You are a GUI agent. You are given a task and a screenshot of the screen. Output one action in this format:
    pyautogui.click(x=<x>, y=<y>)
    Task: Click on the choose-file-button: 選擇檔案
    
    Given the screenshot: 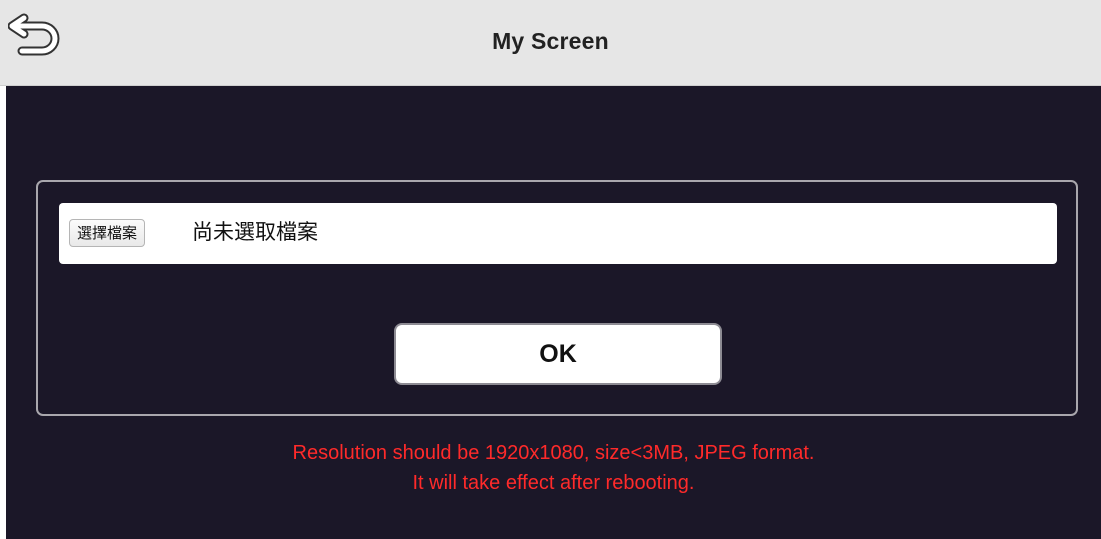 What is the action you would take?
    pyautogui.click(x=107, y=233)
    